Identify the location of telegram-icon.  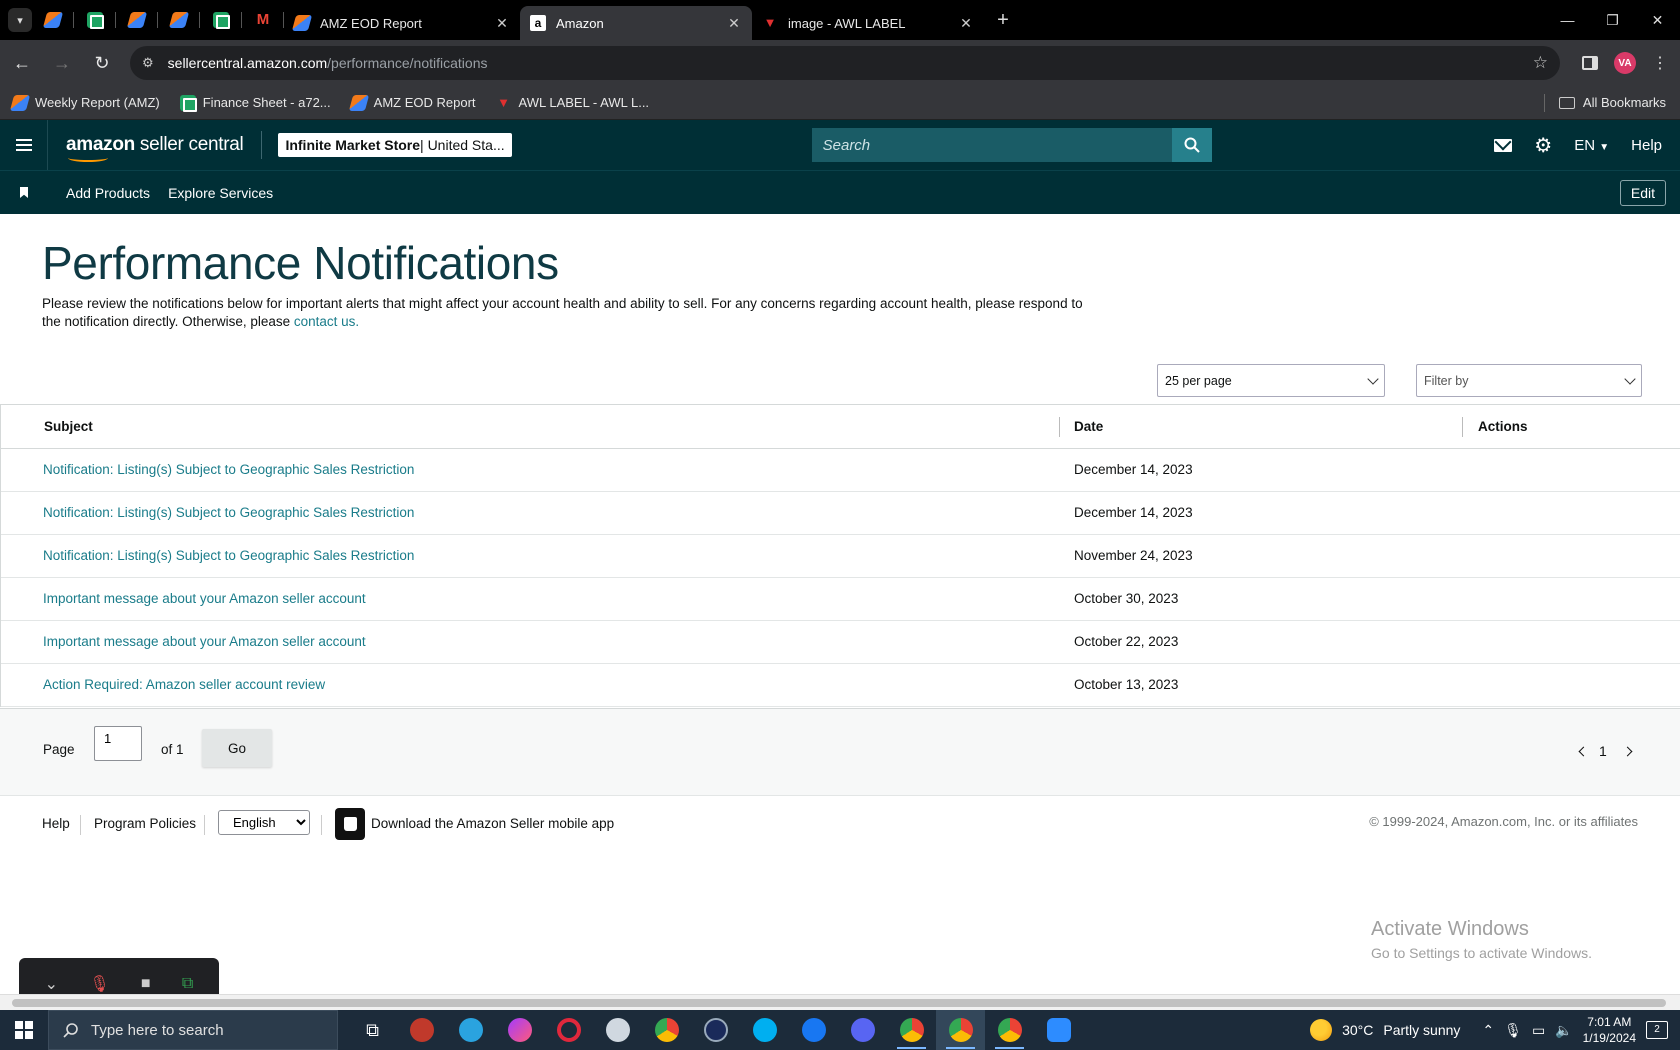
(470, 1030).